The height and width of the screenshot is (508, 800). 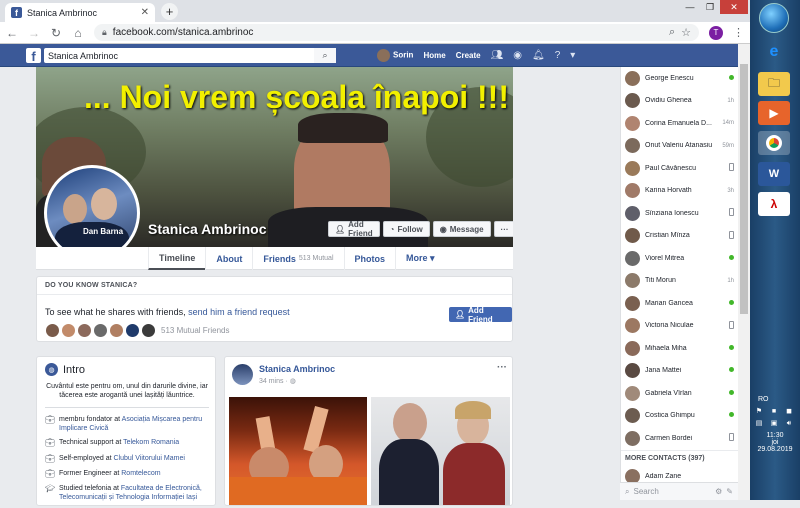 What do you see at coordinates (56, 33) in the screenshot?
I see `reload-icon: ↻` at bounding box center [56, 33].